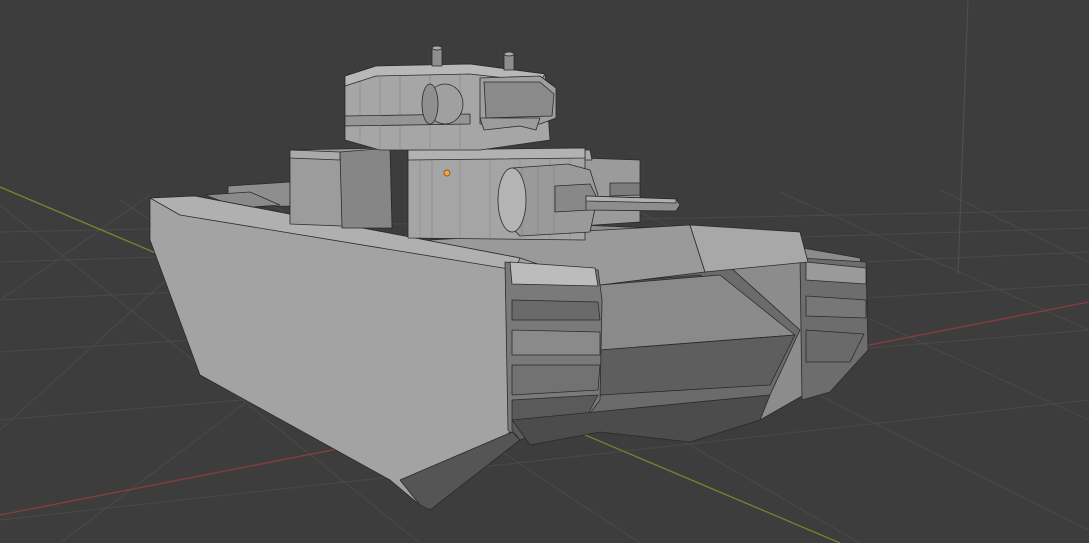 Image resolution: width=1089 pixels, height=543 pixels. Describe the element at coordinates (963, 138) in the screenshot. I see `z-axis-line` at that location.